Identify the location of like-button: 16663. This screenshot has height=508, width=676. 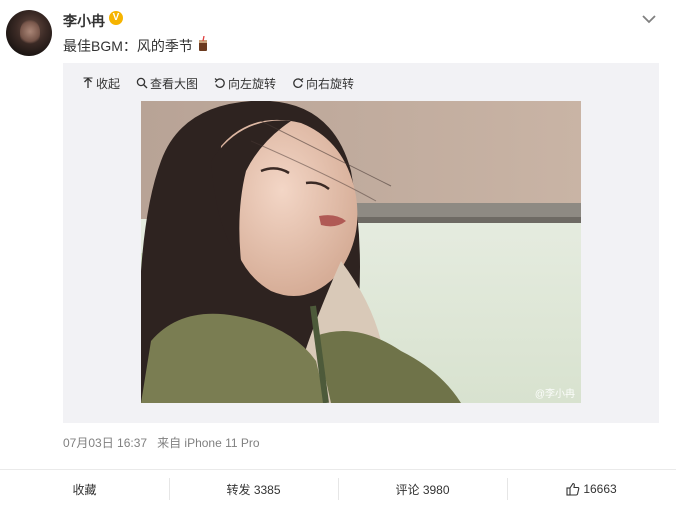
(591, 489).